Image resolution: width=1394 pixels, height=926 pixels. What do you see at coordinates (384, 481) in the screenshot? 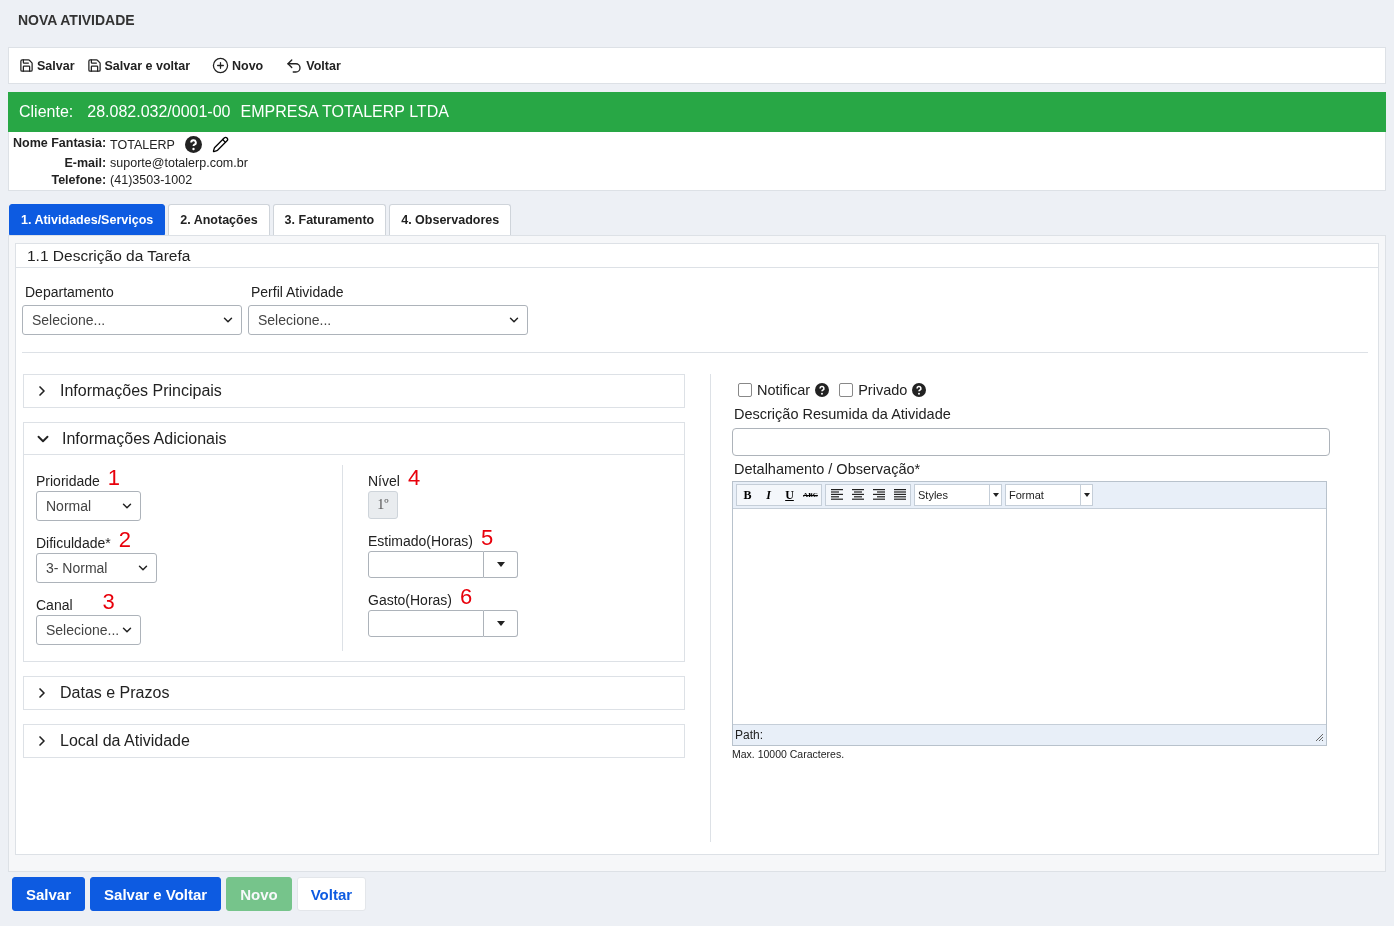
I see `field-label: Nível` at bounding box center [384, 481].